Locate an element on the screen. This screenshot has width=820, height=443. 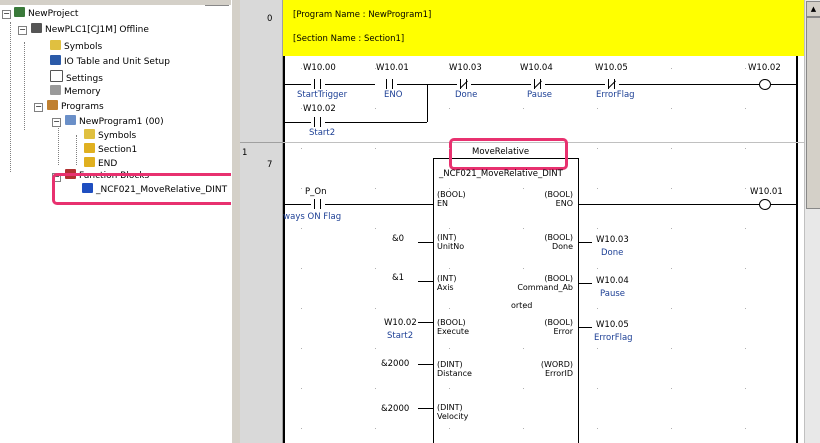
fb-output-error: (BOOL) Error is located at coordinates (558, 327).